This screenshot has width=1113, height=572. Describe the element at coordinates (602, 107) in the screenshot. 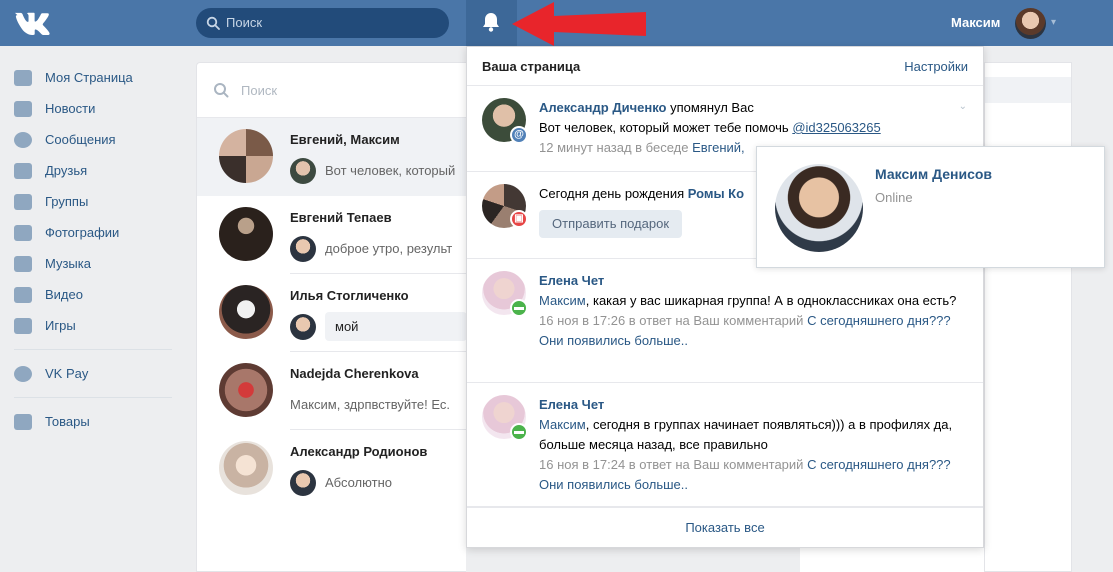

I see `notification-author: Александр Диченко` at that location.